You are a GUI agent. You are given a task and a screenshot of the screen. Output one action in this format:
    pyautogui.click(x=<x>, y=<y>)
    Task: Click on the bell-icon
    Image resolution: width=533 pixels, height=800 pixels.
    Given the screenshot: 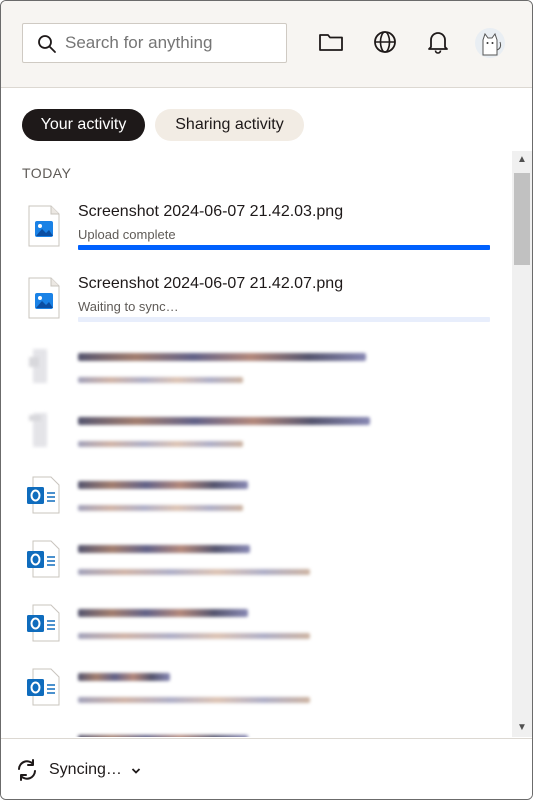 What is the action you would take?
    pyautogui.click(x=438, y=43)
    